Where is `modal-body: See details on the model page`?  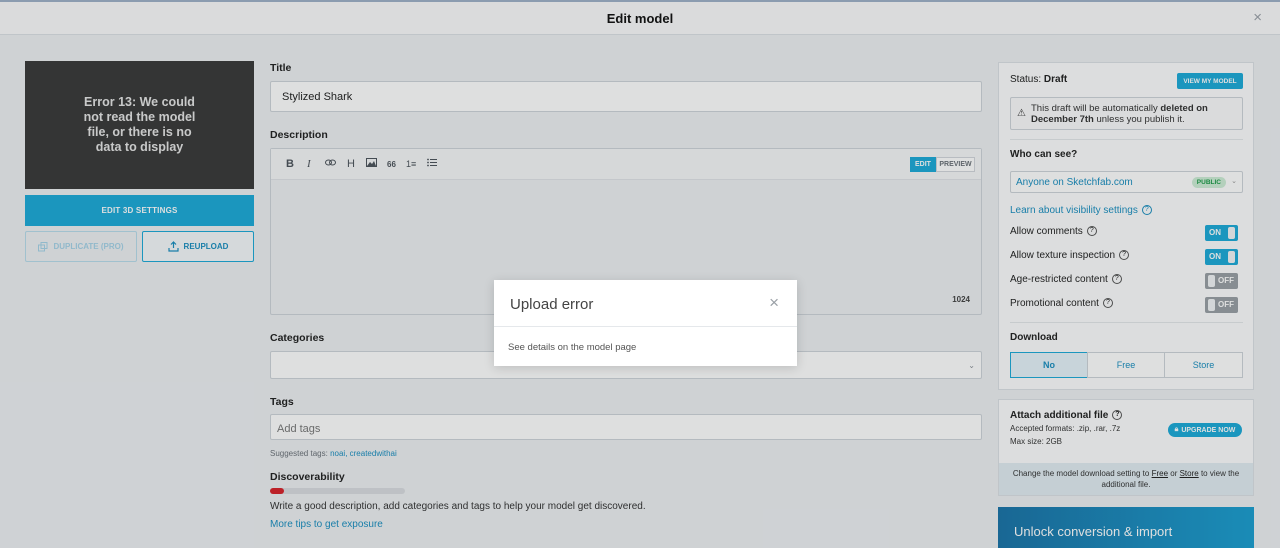
modal-body: See details on the model page is located at coordinates (572, 347).